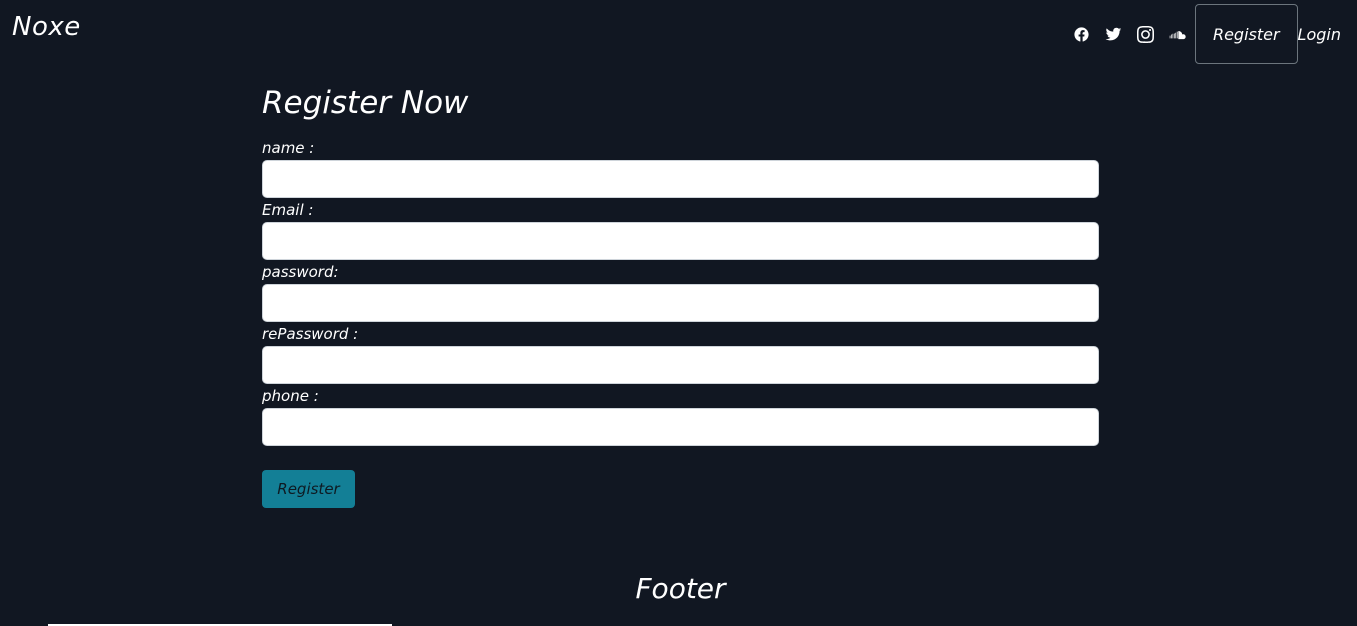  Describe the element at coordinates (680, 179) in the screenshot. I see `name-input` at that location.